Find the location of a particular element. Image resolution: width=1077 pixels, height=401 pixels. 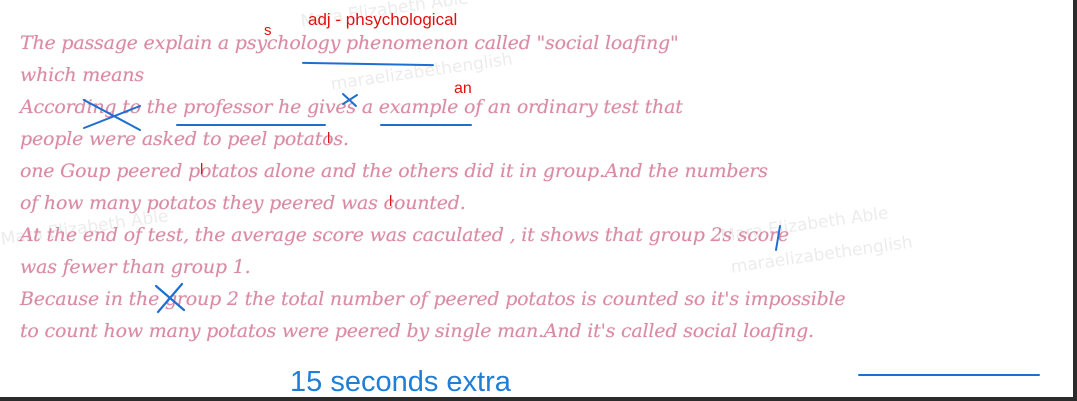

frame-edge-right is located at coordinates (1075, 200).